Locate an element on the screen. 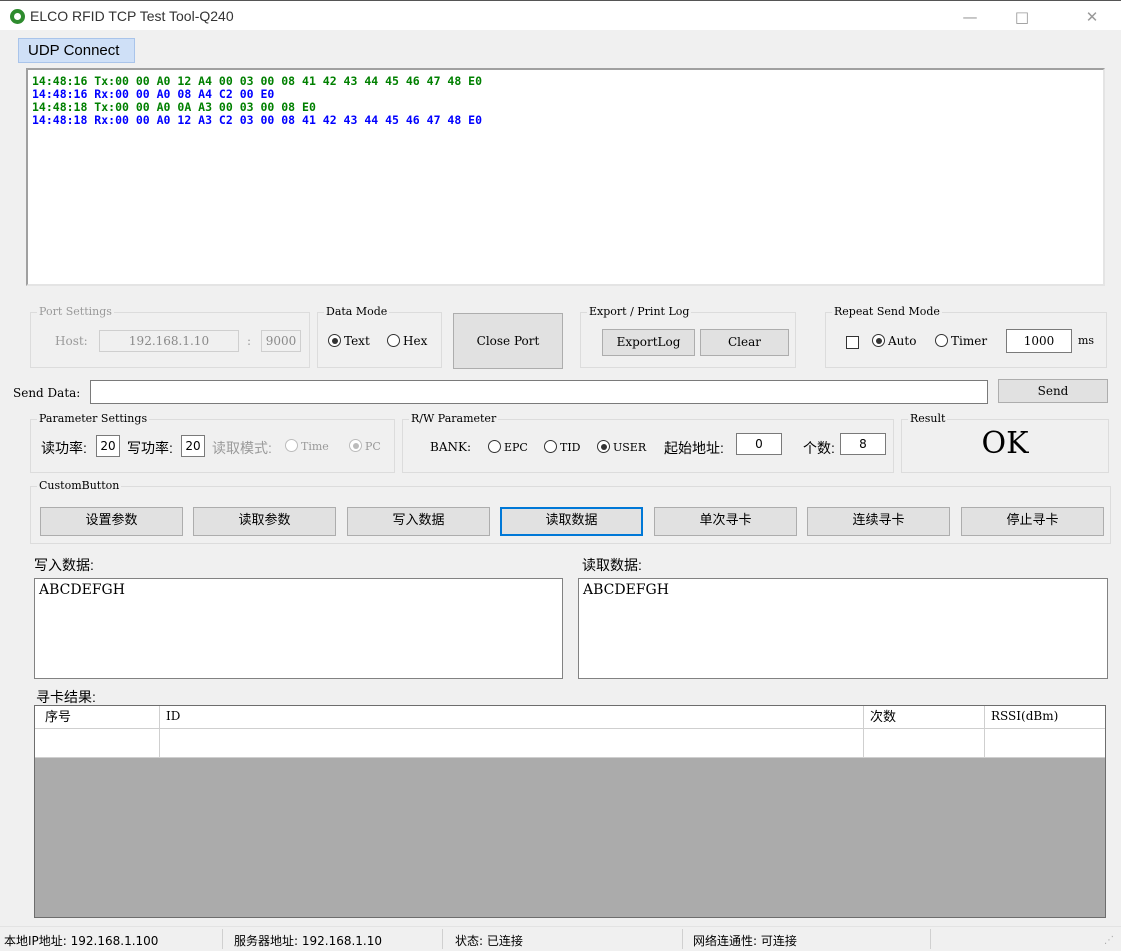 The height and width of the screenshot is (951, 1121). read-mode-label: 读取模式: is located at coordinates (242, 448).